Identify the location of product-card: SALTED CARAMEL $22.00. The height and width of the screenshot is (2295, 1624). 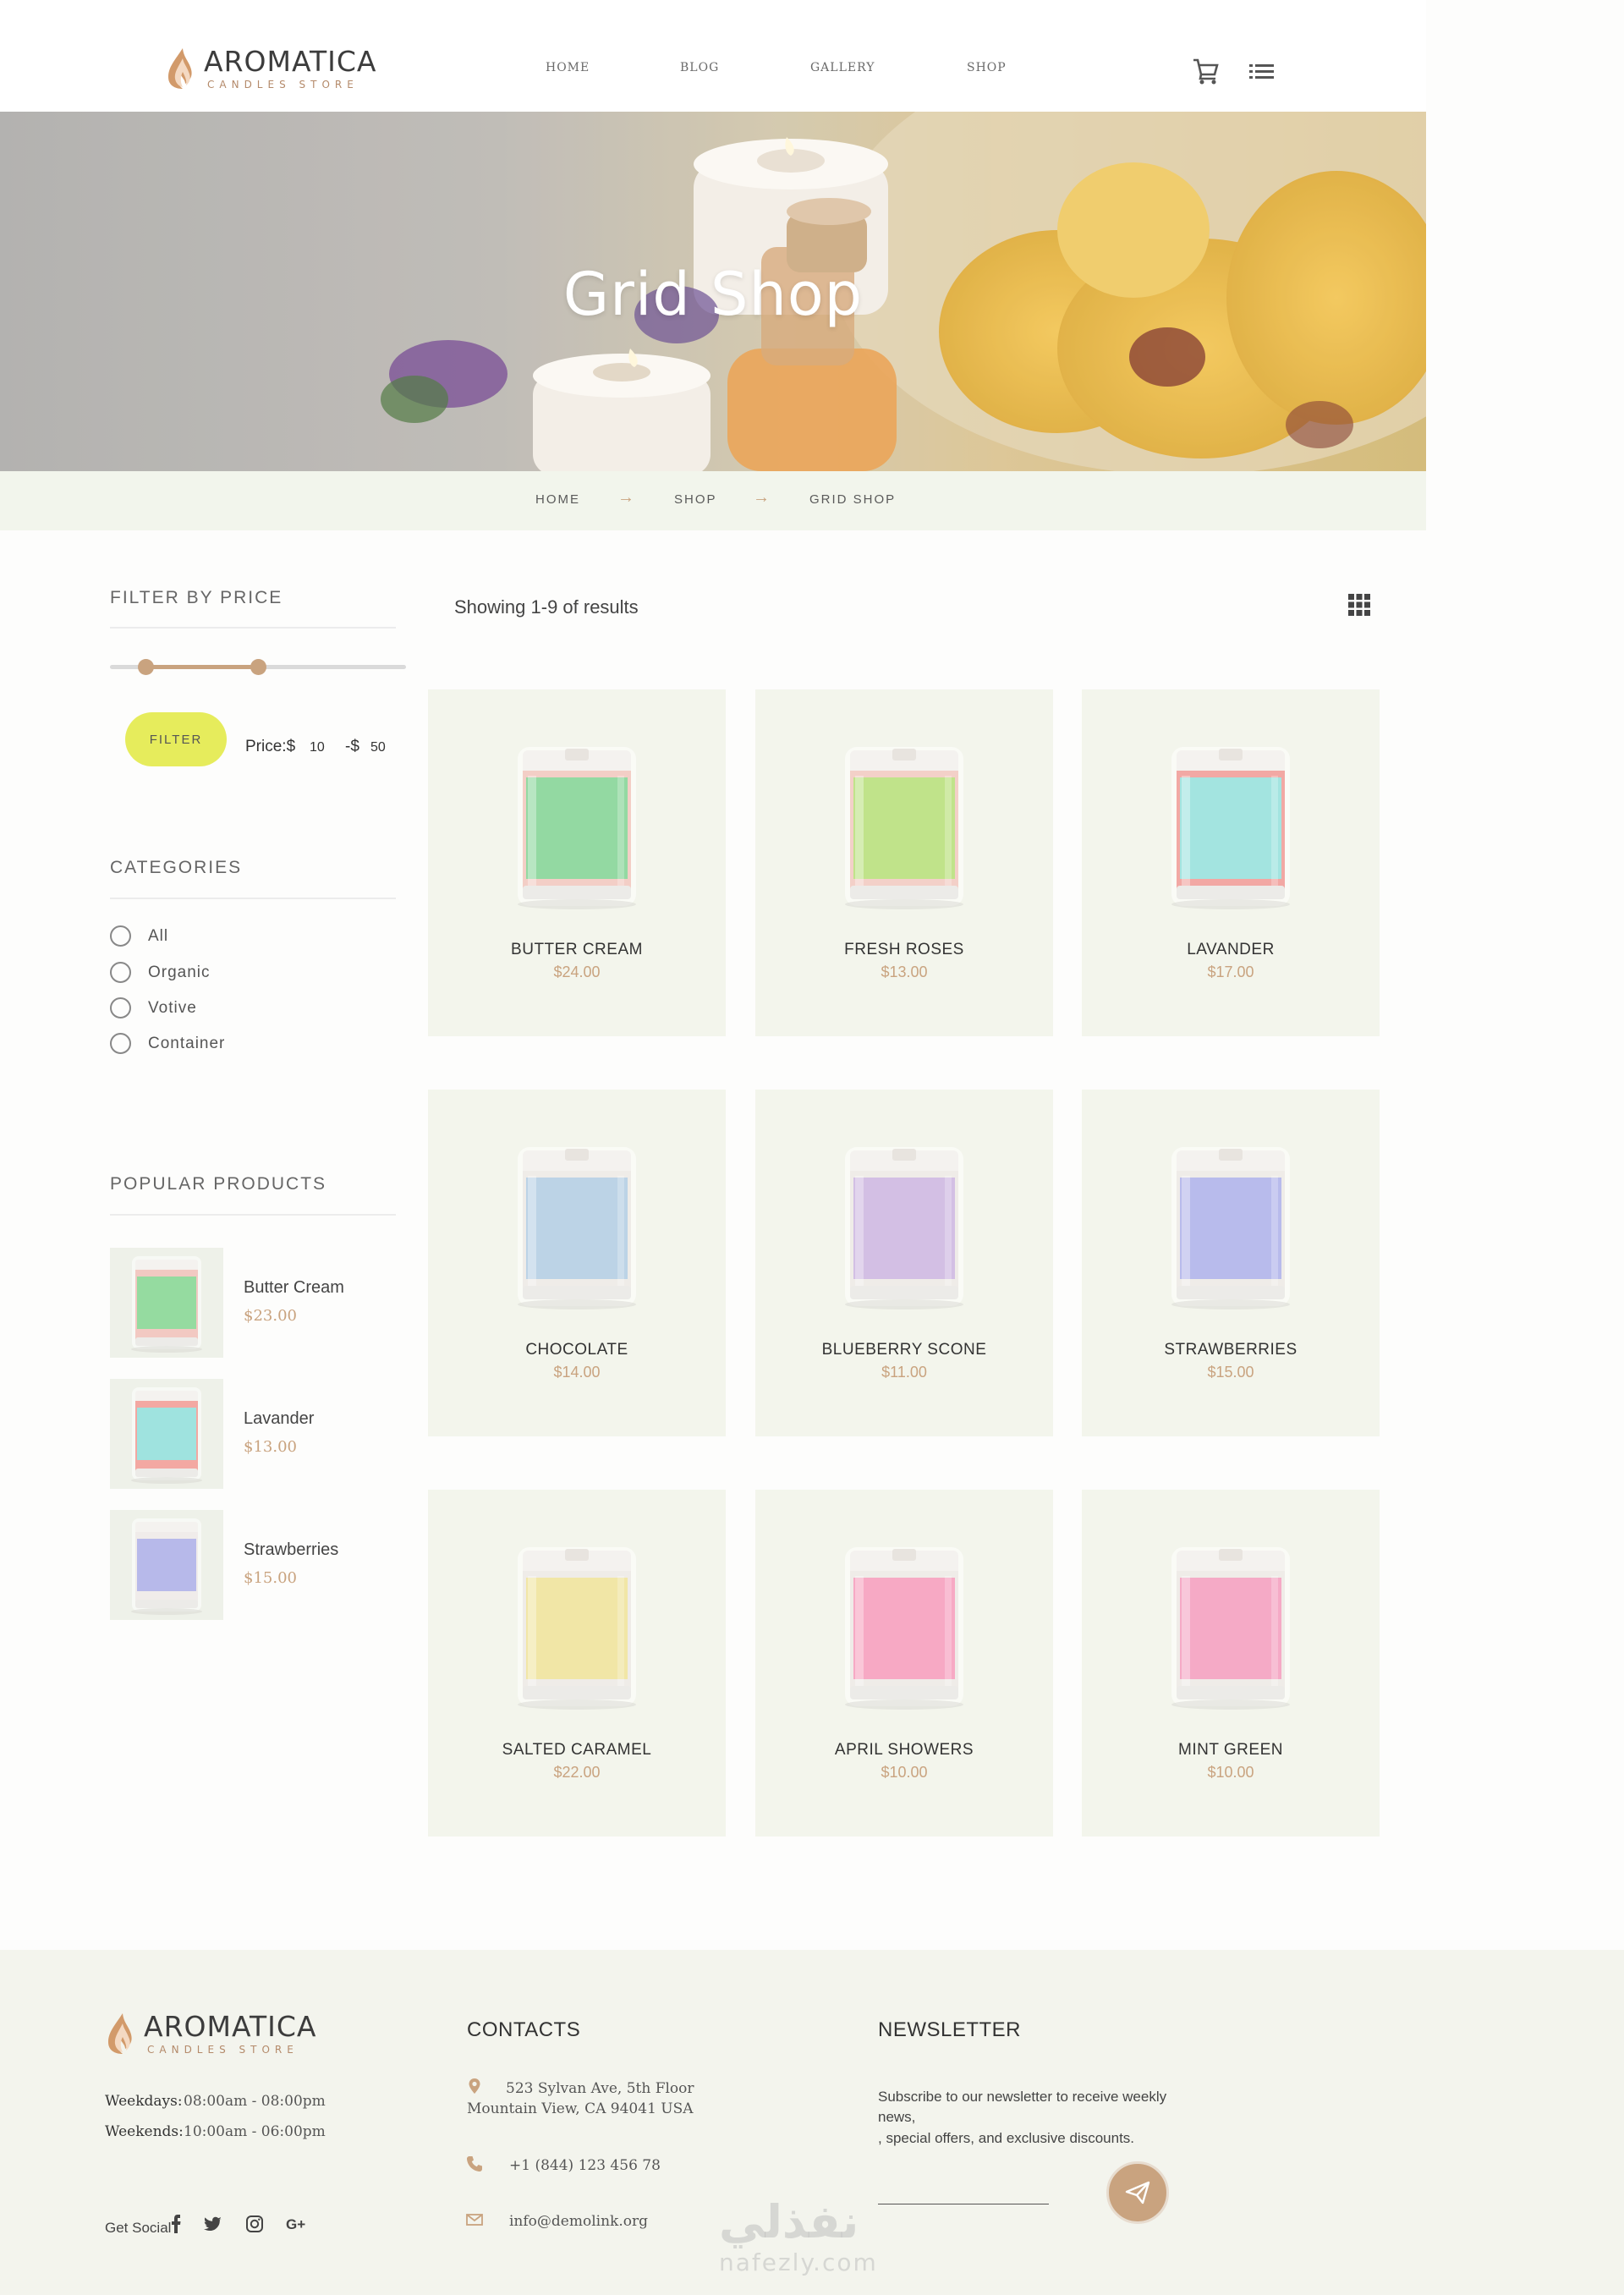
(577, 1663).